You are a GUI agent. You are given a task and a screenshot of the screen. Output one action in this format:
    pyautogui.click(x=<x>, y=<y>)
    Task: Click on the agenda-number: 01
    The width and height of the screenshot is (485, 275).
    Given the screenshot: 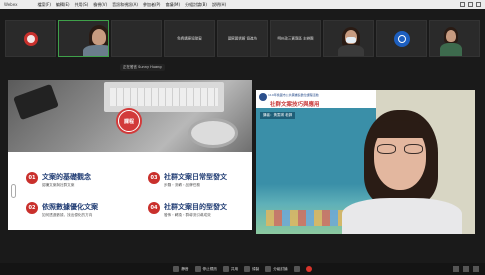 What is the action you would take?
    pyautogui.click(x=32, y=178)
    